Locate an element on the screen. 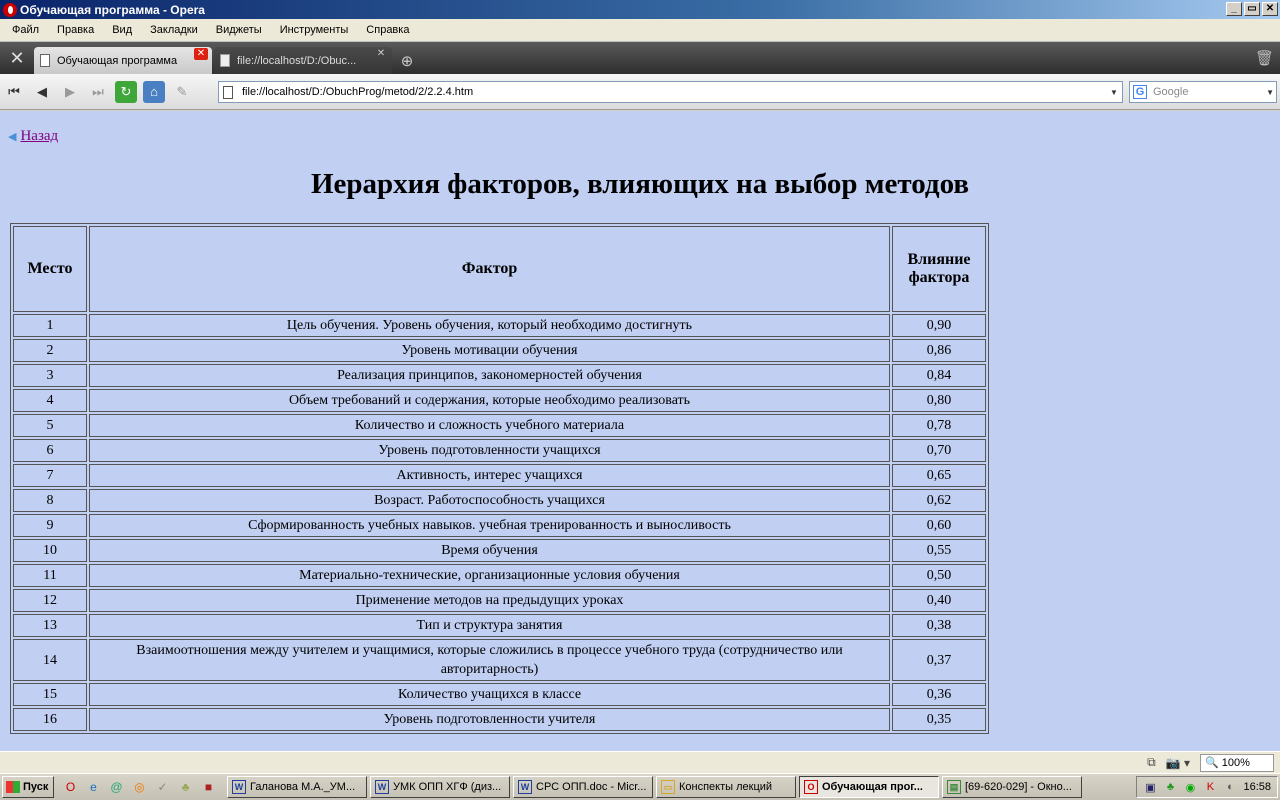  cell-factor: Уровень мотивации обучения is located at coordinates (489, 350).